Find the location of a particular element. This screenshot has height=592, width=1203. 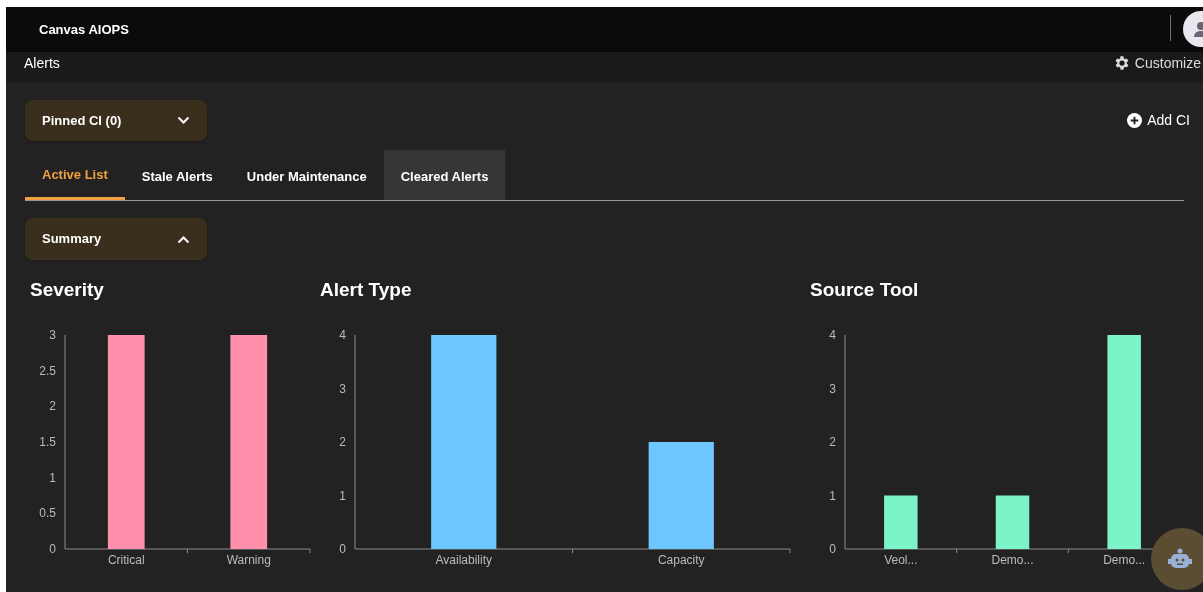

chatbot-button is located at coordinates (1177, 559).